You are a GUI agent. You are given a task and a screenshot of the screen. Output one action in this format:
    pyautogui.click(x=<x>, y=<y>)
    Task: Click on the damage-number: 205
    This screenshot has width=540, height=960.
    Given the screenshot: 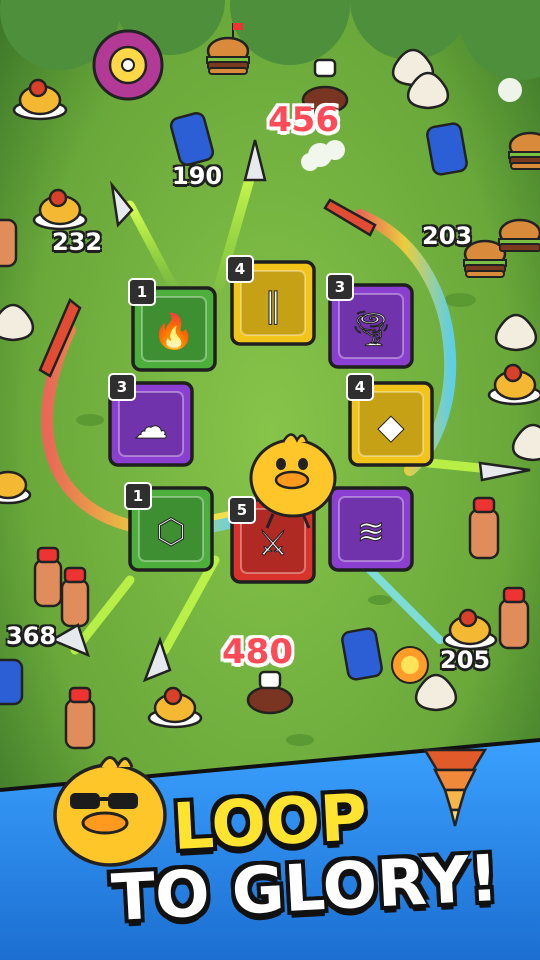 What is the action you would take?
    pyautogui.click(x=465, y=660)
    